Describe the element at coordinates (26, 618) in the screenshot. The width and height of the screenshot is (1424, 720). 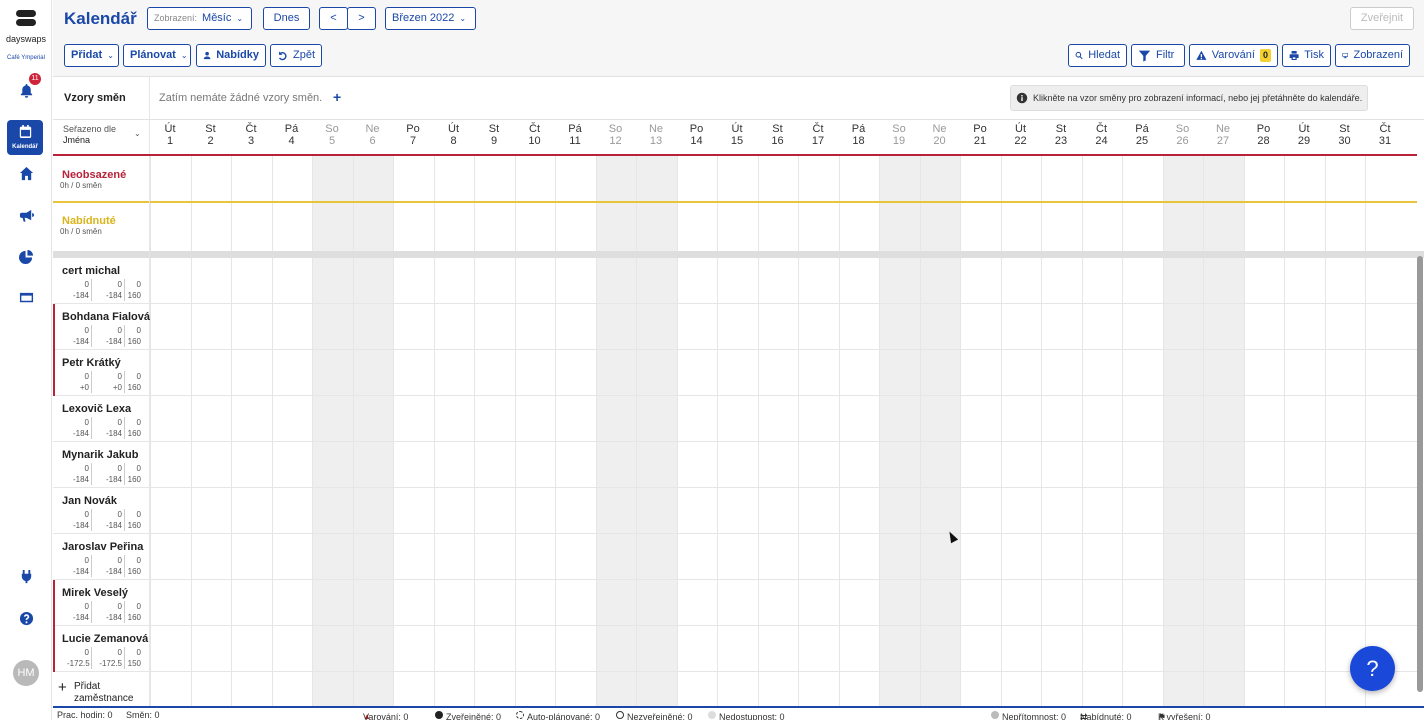
I see `nav-help` at that location.